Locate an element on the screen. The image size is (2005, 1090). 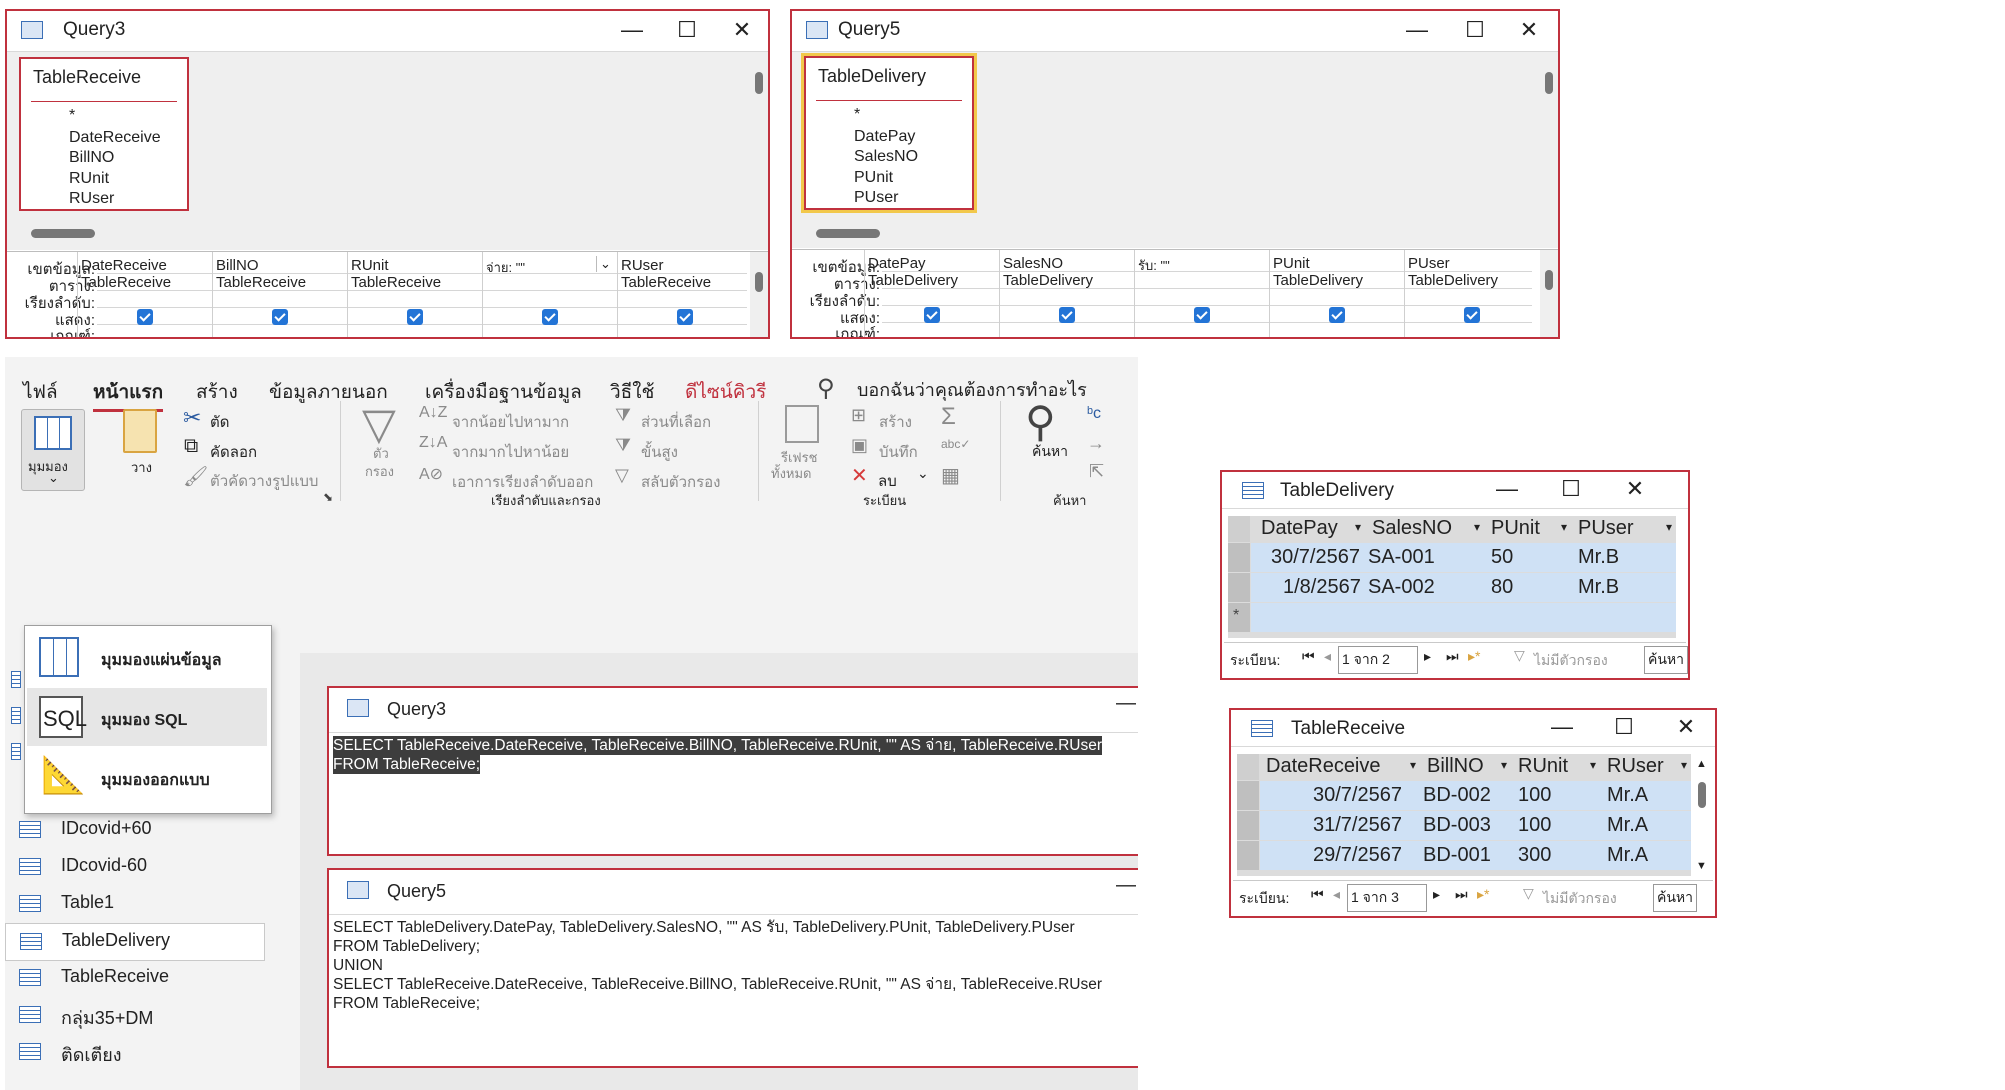
copy-icon: ⧉ is located at coordinates (191, 446).